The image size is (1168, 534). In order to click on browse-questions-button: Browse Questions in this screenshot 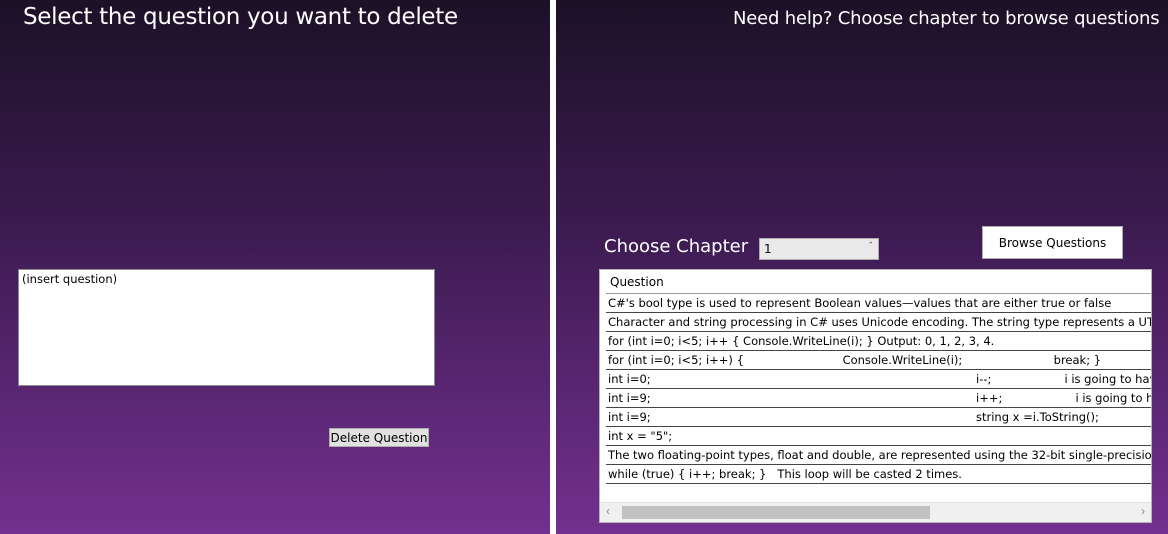, I will do `click(1052, 242)`.